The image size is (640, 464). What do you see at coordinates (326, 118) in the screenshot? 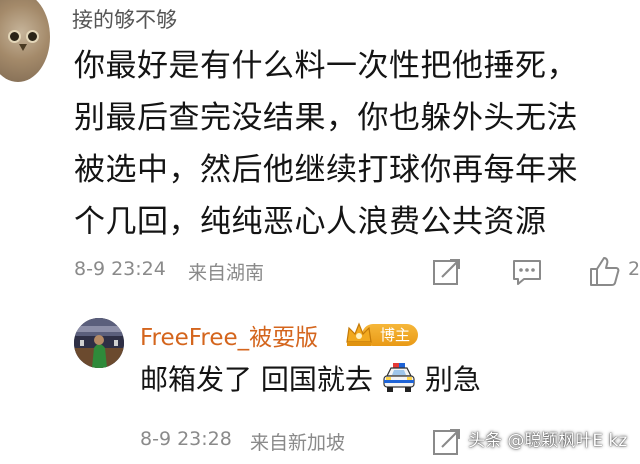
I see `comment-line: 别最后查完没结果，你也躲外头无法` at bounding box center [326, 118].